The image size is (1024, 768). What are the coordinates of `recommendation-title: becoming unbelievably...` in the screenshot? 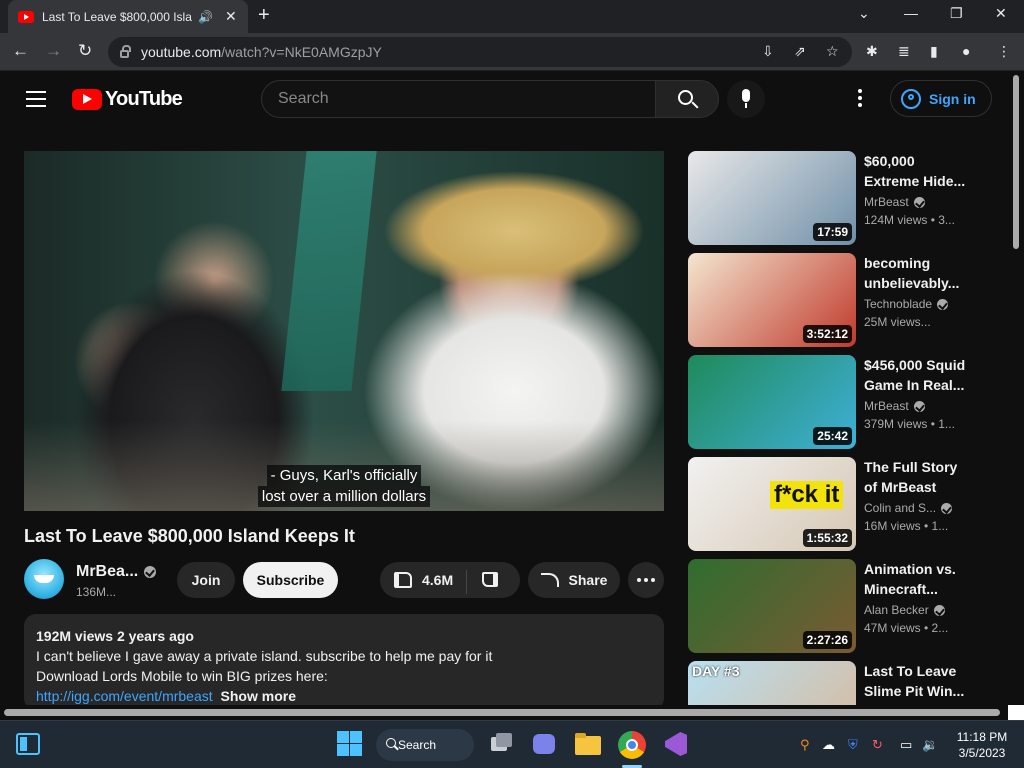 It's located at (916, 273).